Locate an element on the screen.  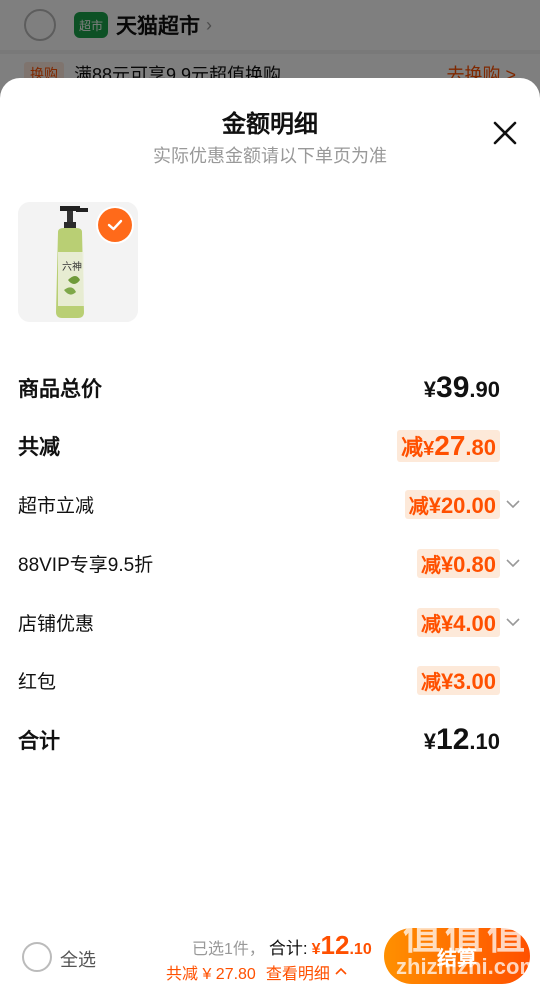
total-discount-label: 共减 is located at coordinates (39, 447).